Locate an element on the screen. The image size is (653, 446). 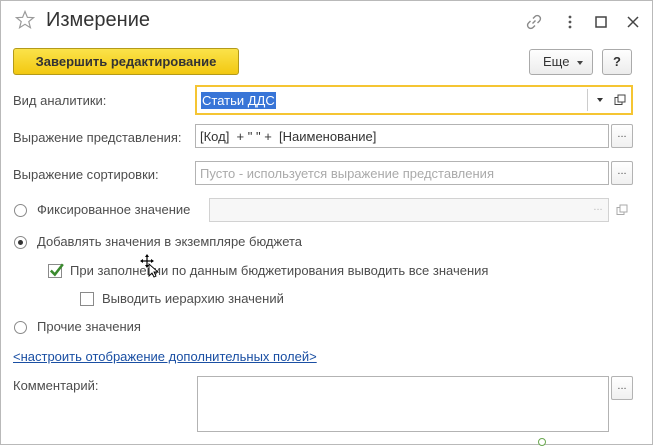
output-all-checkbox is located at coordinates (56, 270).